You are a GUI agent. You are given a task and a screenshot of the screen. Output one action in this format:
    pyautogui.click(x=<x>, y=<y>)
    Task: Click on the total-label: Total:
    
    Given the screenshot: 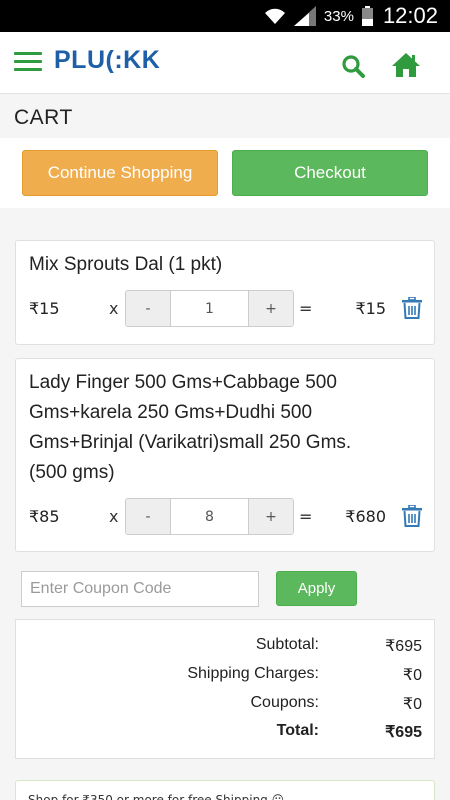 What is the action you would take?
    pyautogui.click(x=297, y=730)
    